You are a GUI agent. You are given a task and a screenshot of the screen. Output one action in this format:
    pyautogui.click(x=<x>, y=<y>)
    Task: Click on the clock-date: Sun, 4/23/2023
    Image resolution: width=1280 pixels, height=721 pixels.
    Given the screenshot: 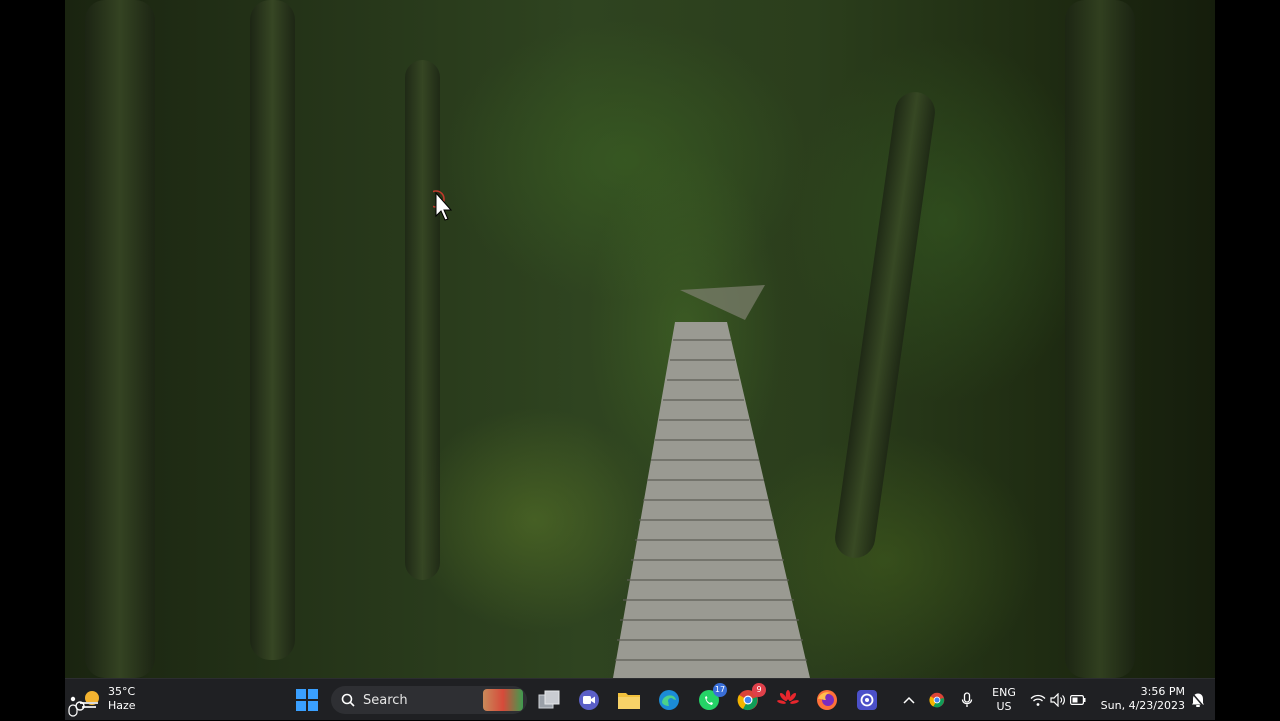 What is the action you would take?
    pyautogui.click(x=1142, y=705)
    